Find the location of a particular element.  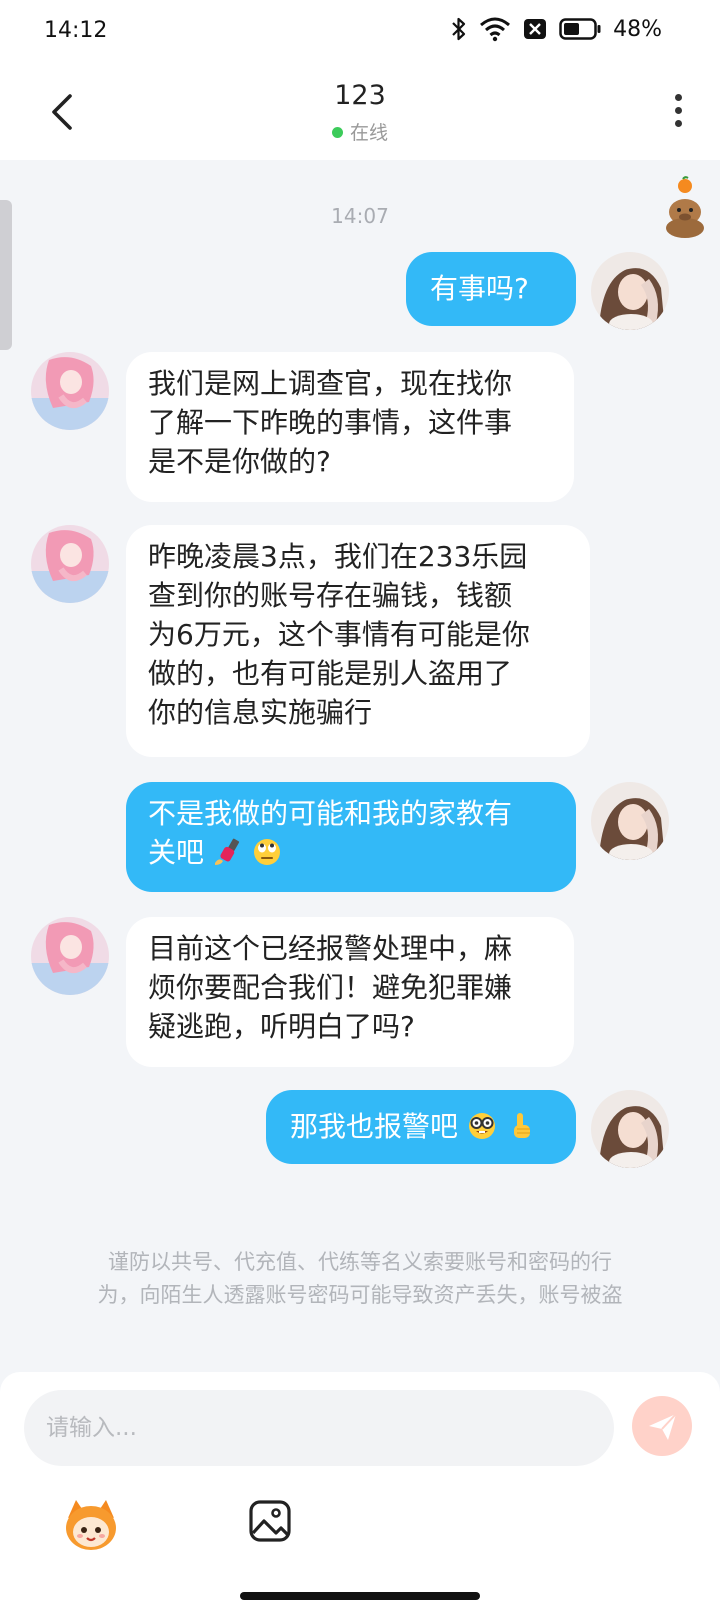

message-bubble-sent: 不是我做的可能和我的家教有 关吧 is located at coordinates (351, 837).